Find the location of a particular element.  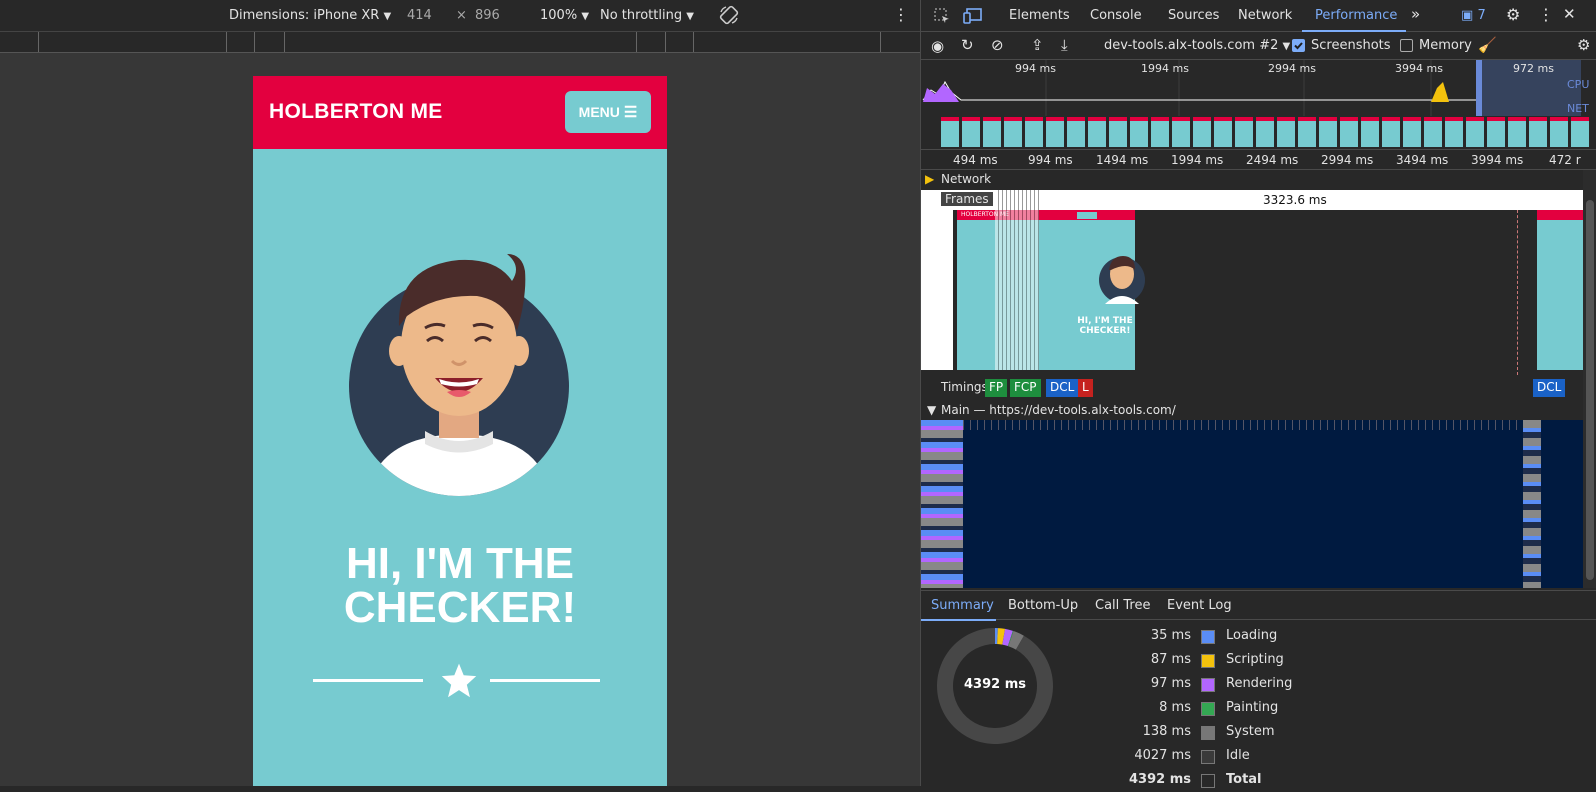

divider-left is located at coordinates (368, 680).